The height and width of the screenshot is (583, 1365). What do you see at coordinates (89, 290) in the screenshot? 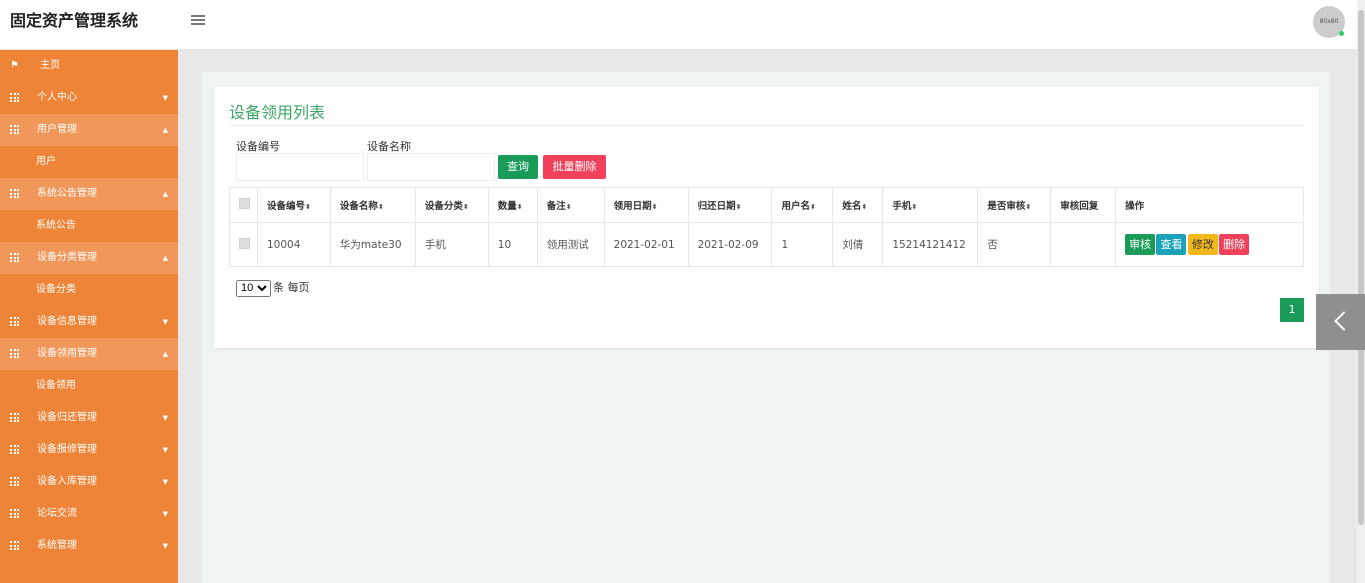
I see `sidebar-subitem-category: 设备分类` at bounding box center [89, 290].